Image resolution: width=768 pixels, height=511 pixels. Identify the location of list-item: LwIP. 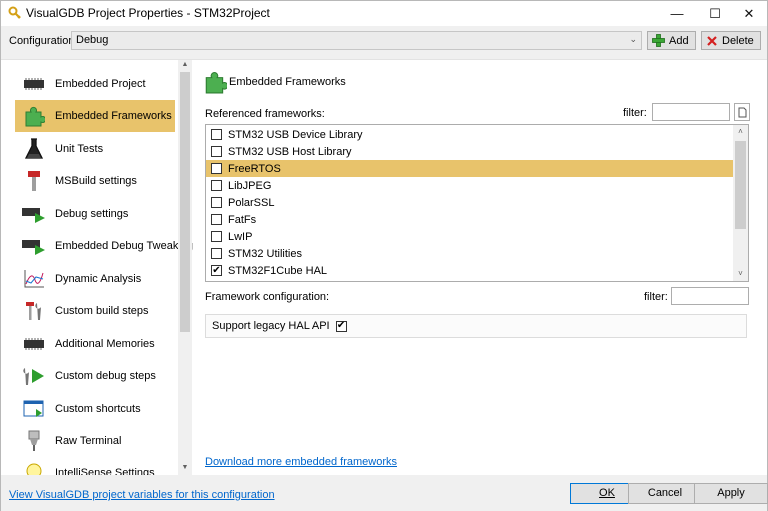
(470, 236).